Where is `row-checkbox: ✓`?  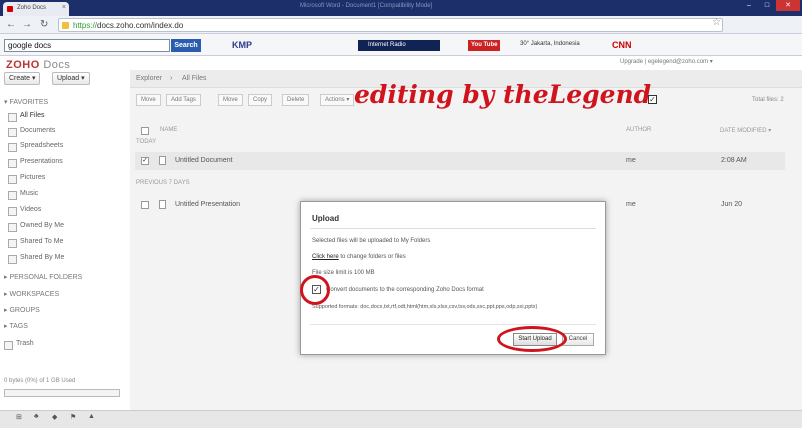 row-checkbox: ✓ is located at coordinates (145, 161).